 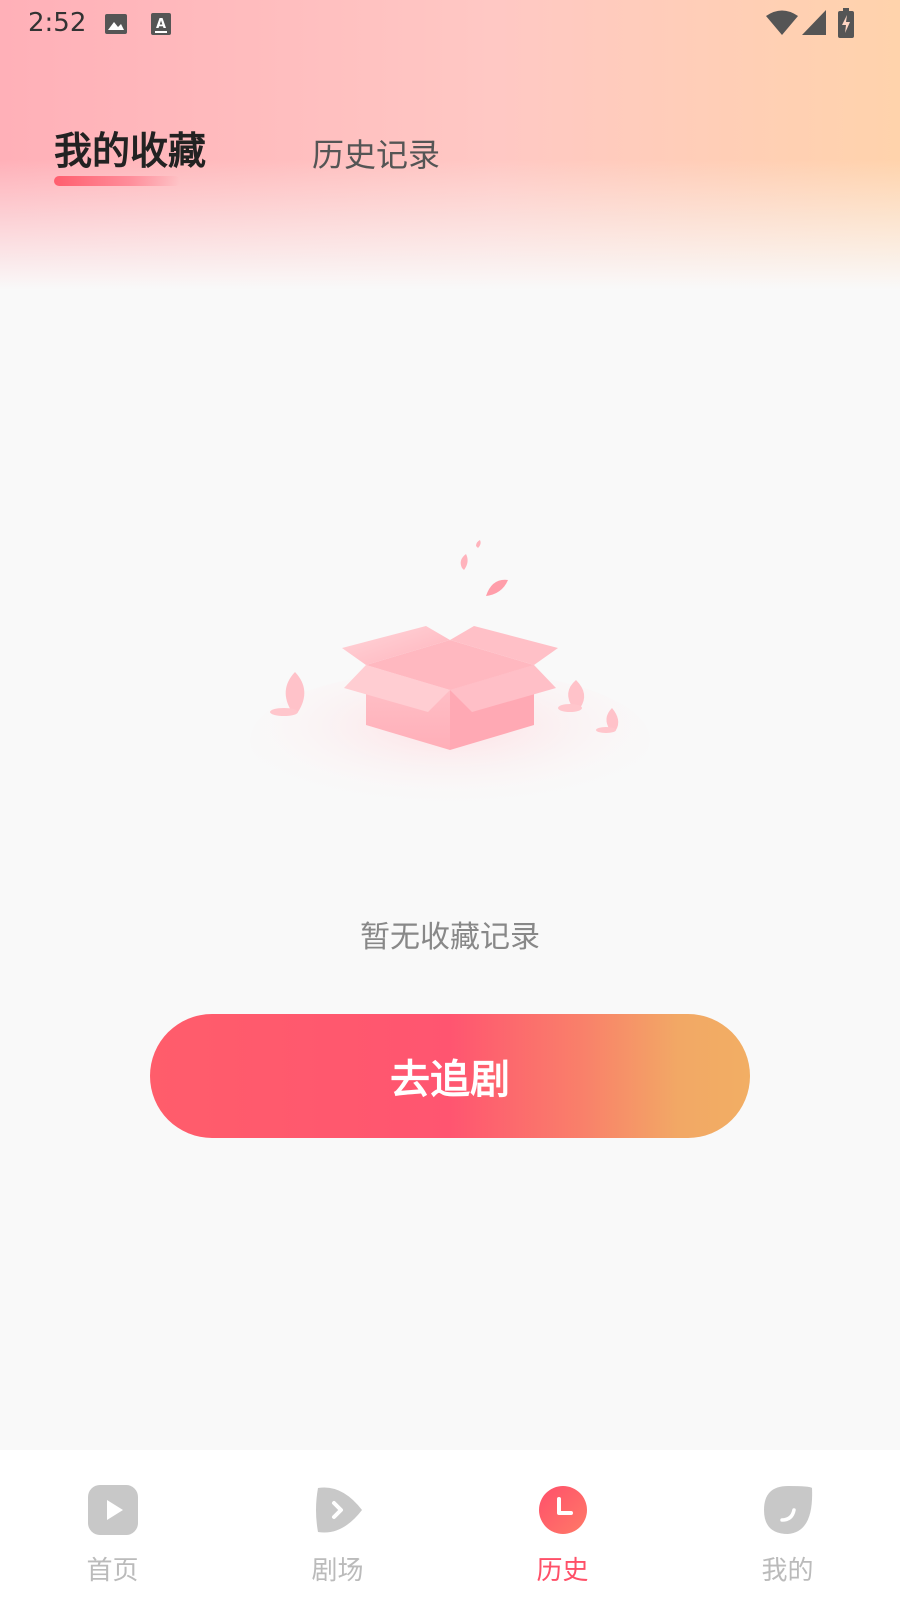 I want to click on profile-face-icon, so click(x=788, y=1510).